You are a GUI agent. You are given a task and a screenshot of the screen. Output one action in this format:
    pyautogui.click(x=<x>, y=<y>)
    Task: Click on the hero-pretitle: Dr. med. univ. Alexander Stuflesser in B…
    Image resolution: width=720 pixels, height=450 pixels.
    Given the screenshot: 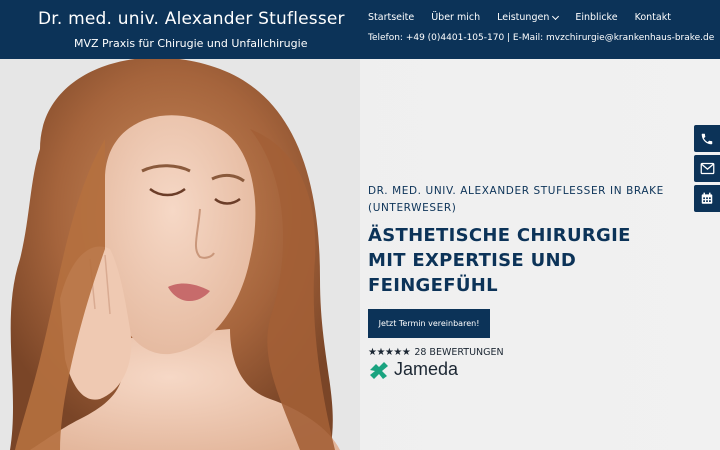 What is the action you would take?
    pyautogui.click(x=516, y=199)
    